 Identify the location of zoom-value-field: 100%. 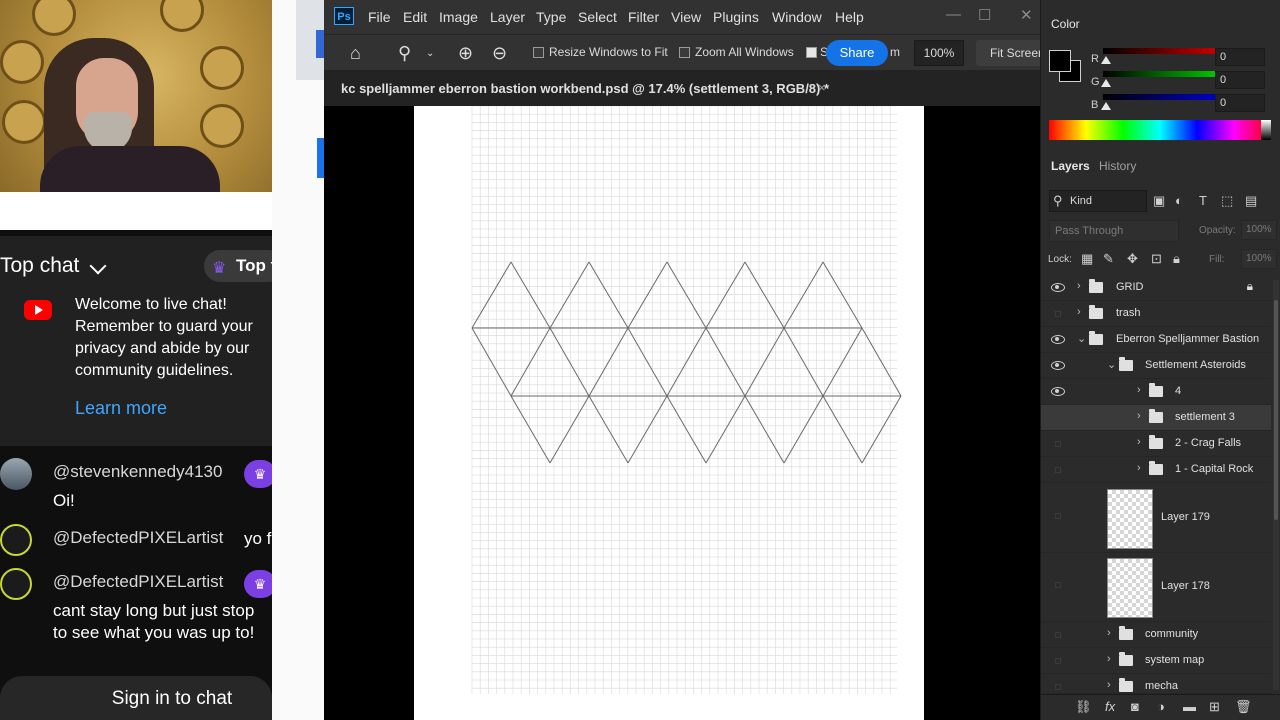
(939, 53).